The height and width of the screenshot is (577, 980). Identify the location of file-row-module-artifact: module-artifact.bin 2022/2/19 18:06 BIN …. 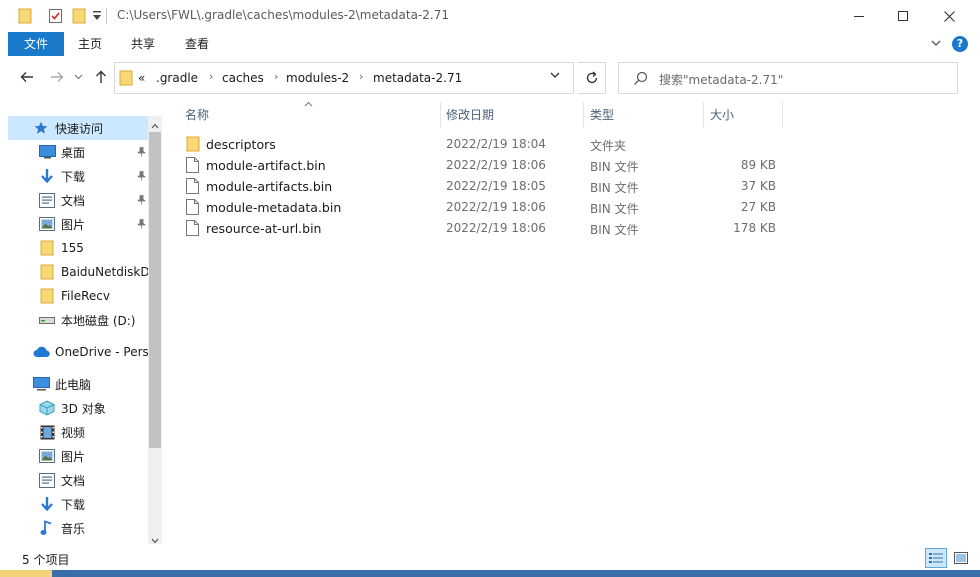
(492, 165).